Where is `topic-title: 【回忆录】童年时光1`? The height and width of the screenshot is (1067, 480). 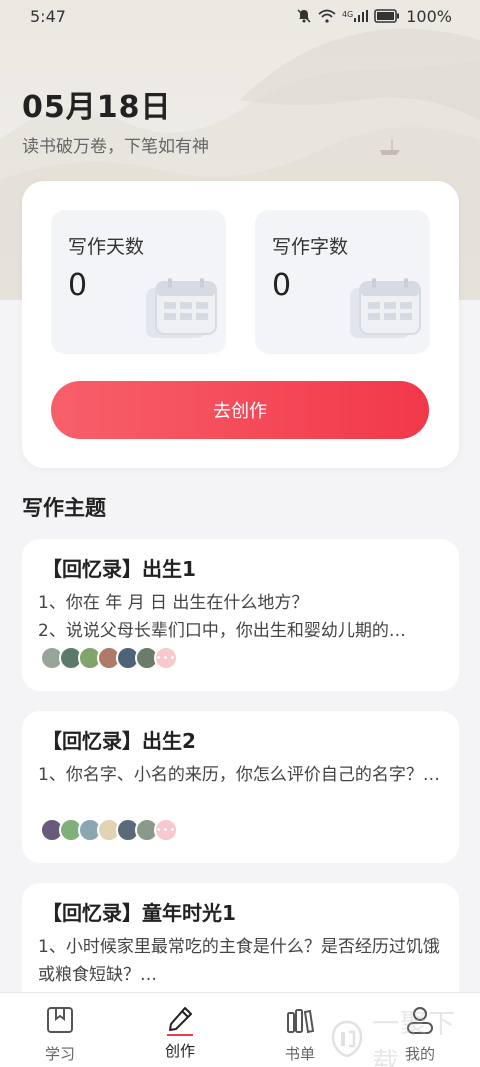
topic-title: 【回忆录】童年时光1 is located at coordinates (139, 913).